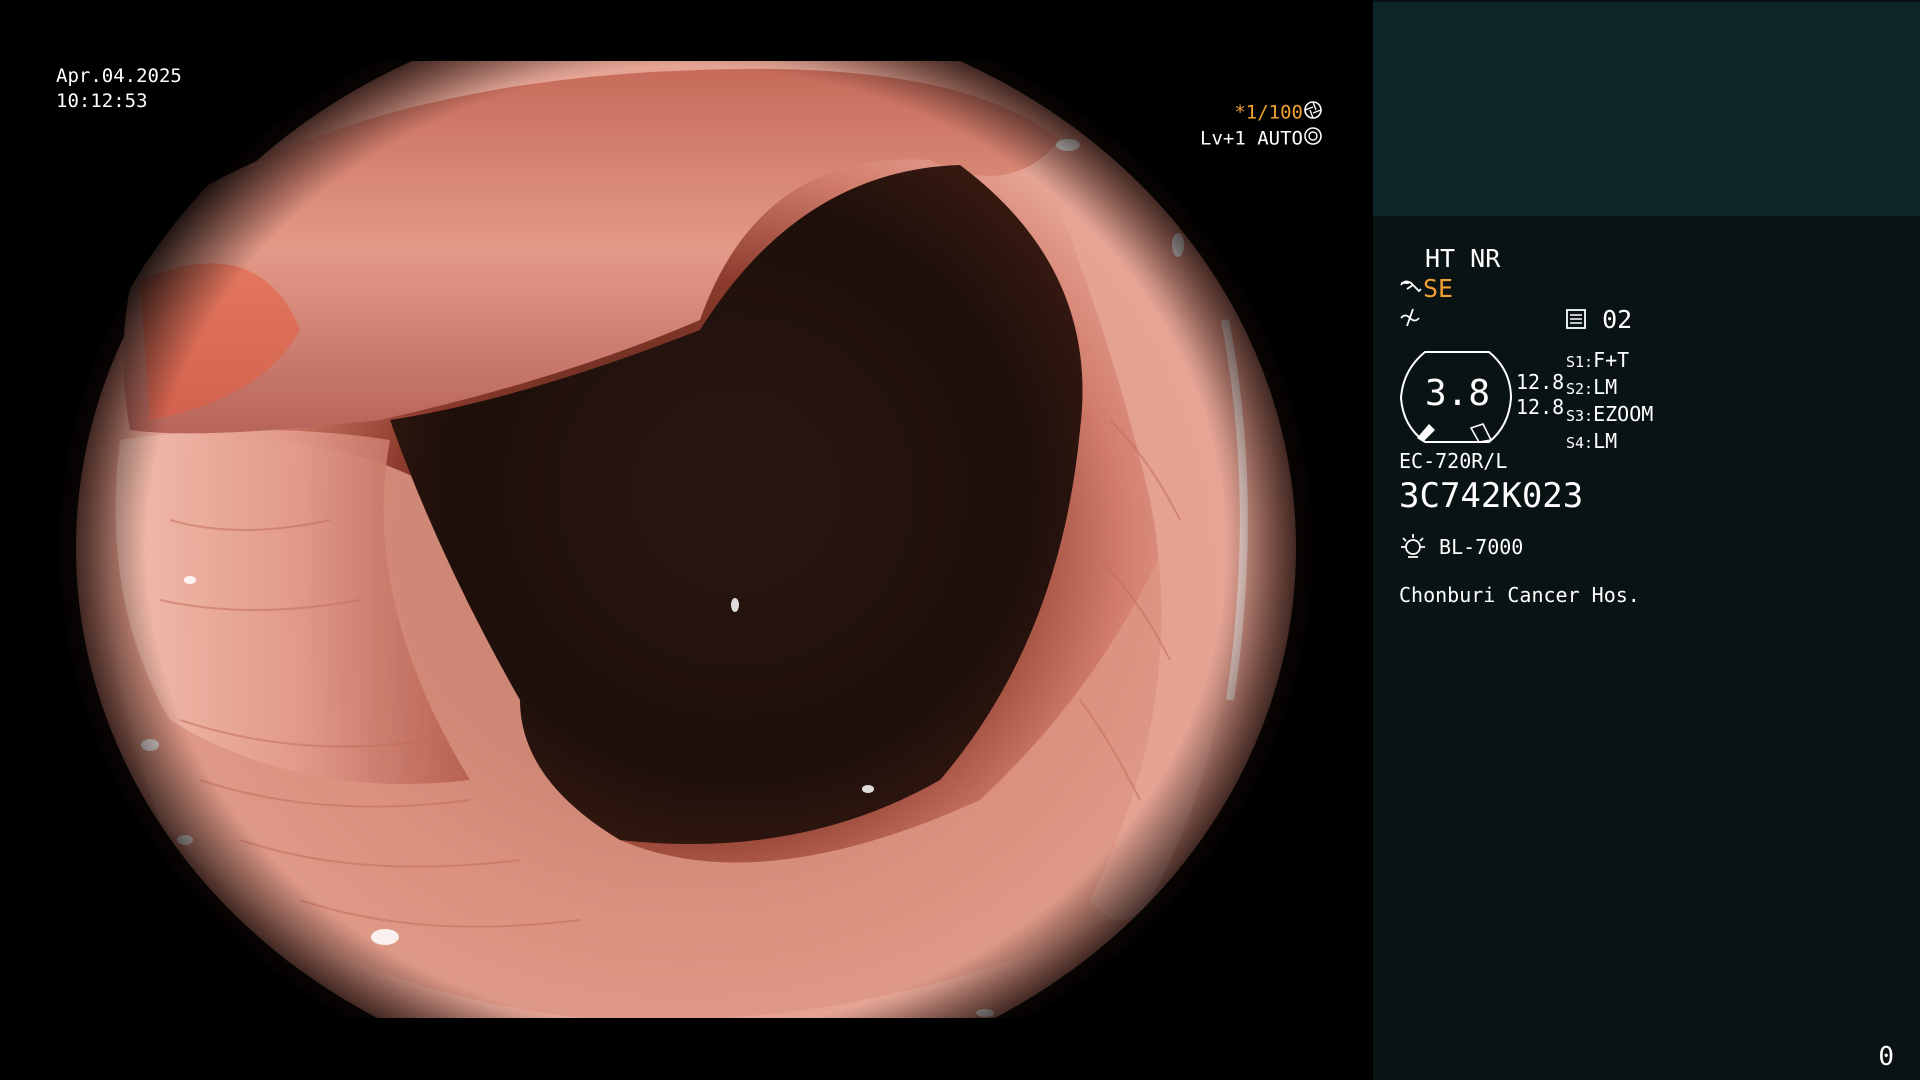 This screenshot has width=1920, height=1080. I want to click on exposure-level: Lv+1 AUTO, so click(1251, 138).